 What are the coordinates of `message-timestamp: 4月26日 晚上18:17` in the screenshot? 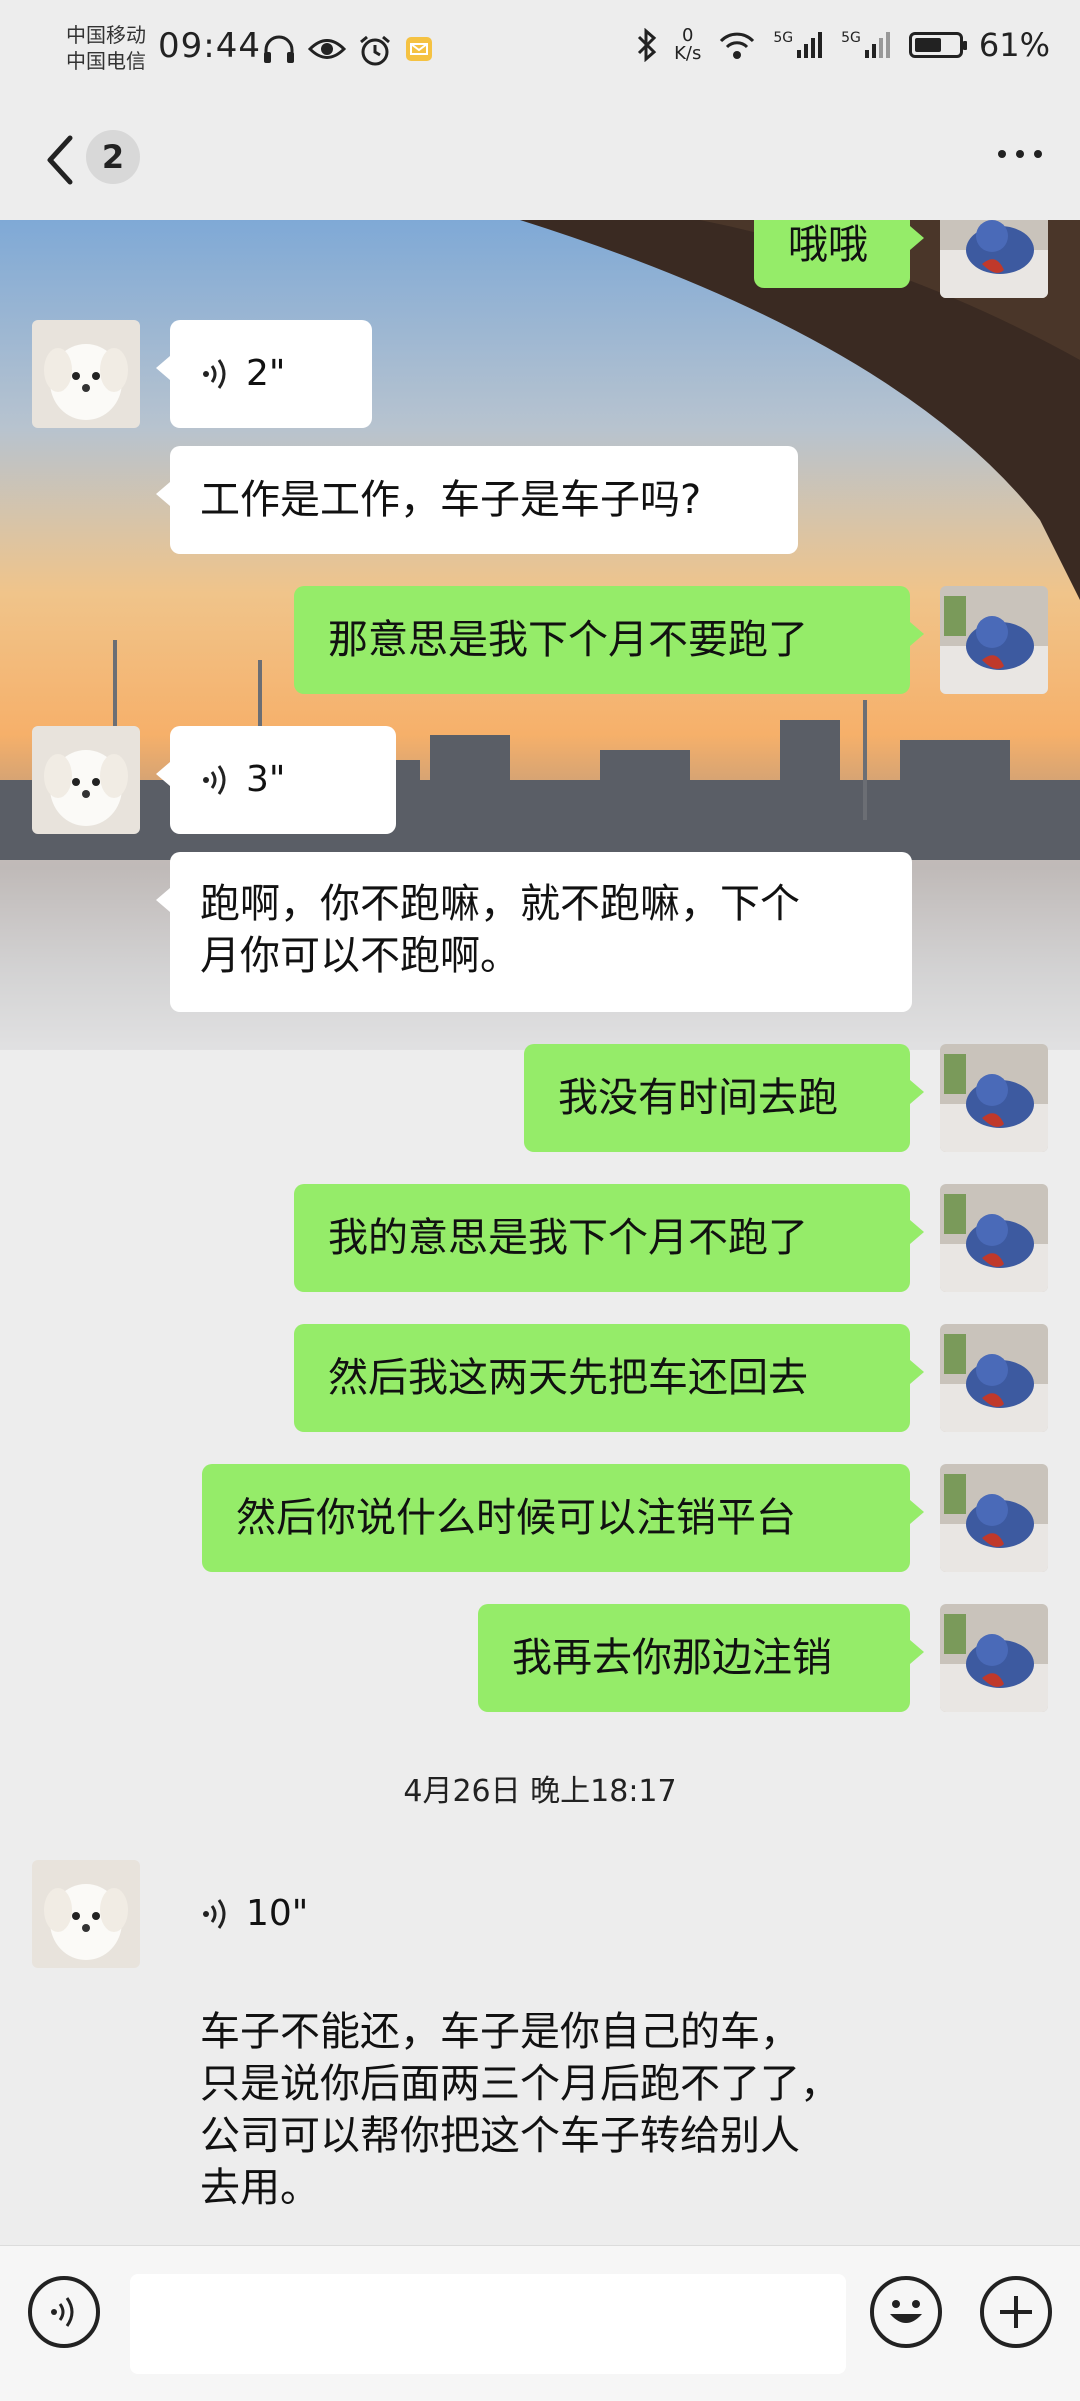 It's located at (540, 1791).